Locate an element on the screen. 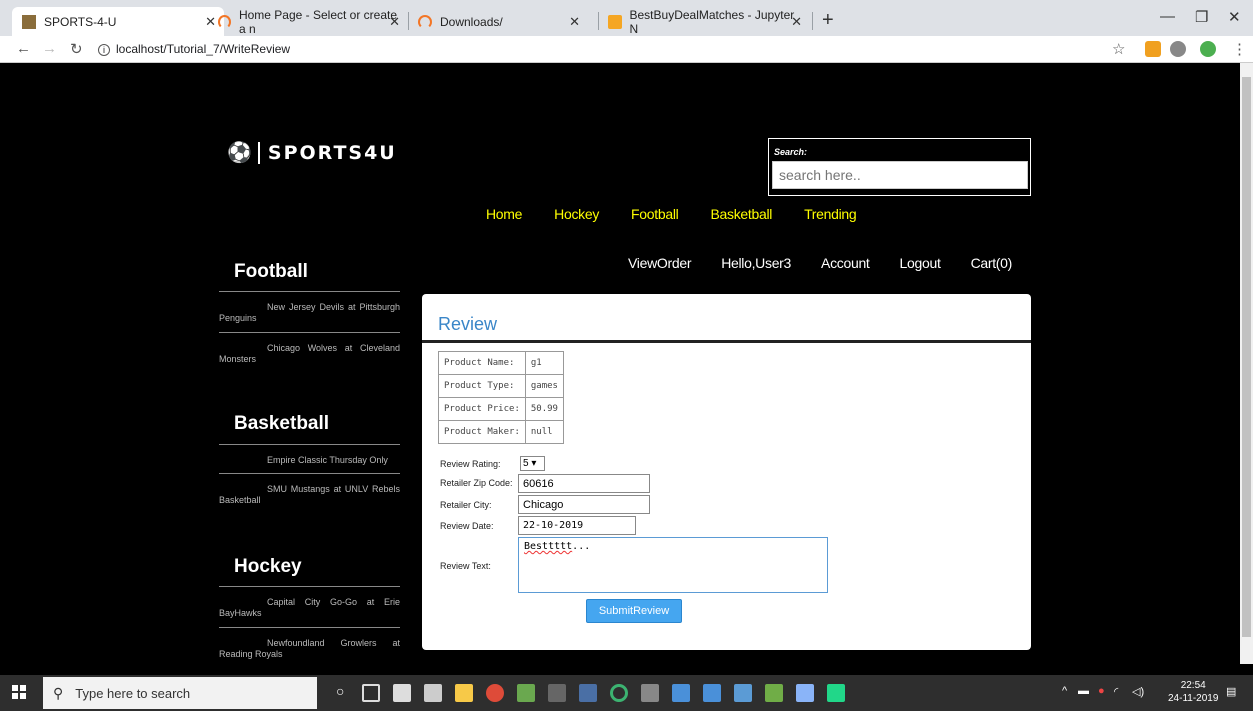  taskbar-search: ⚲ Type here to search is located at coordinates (180, 693).